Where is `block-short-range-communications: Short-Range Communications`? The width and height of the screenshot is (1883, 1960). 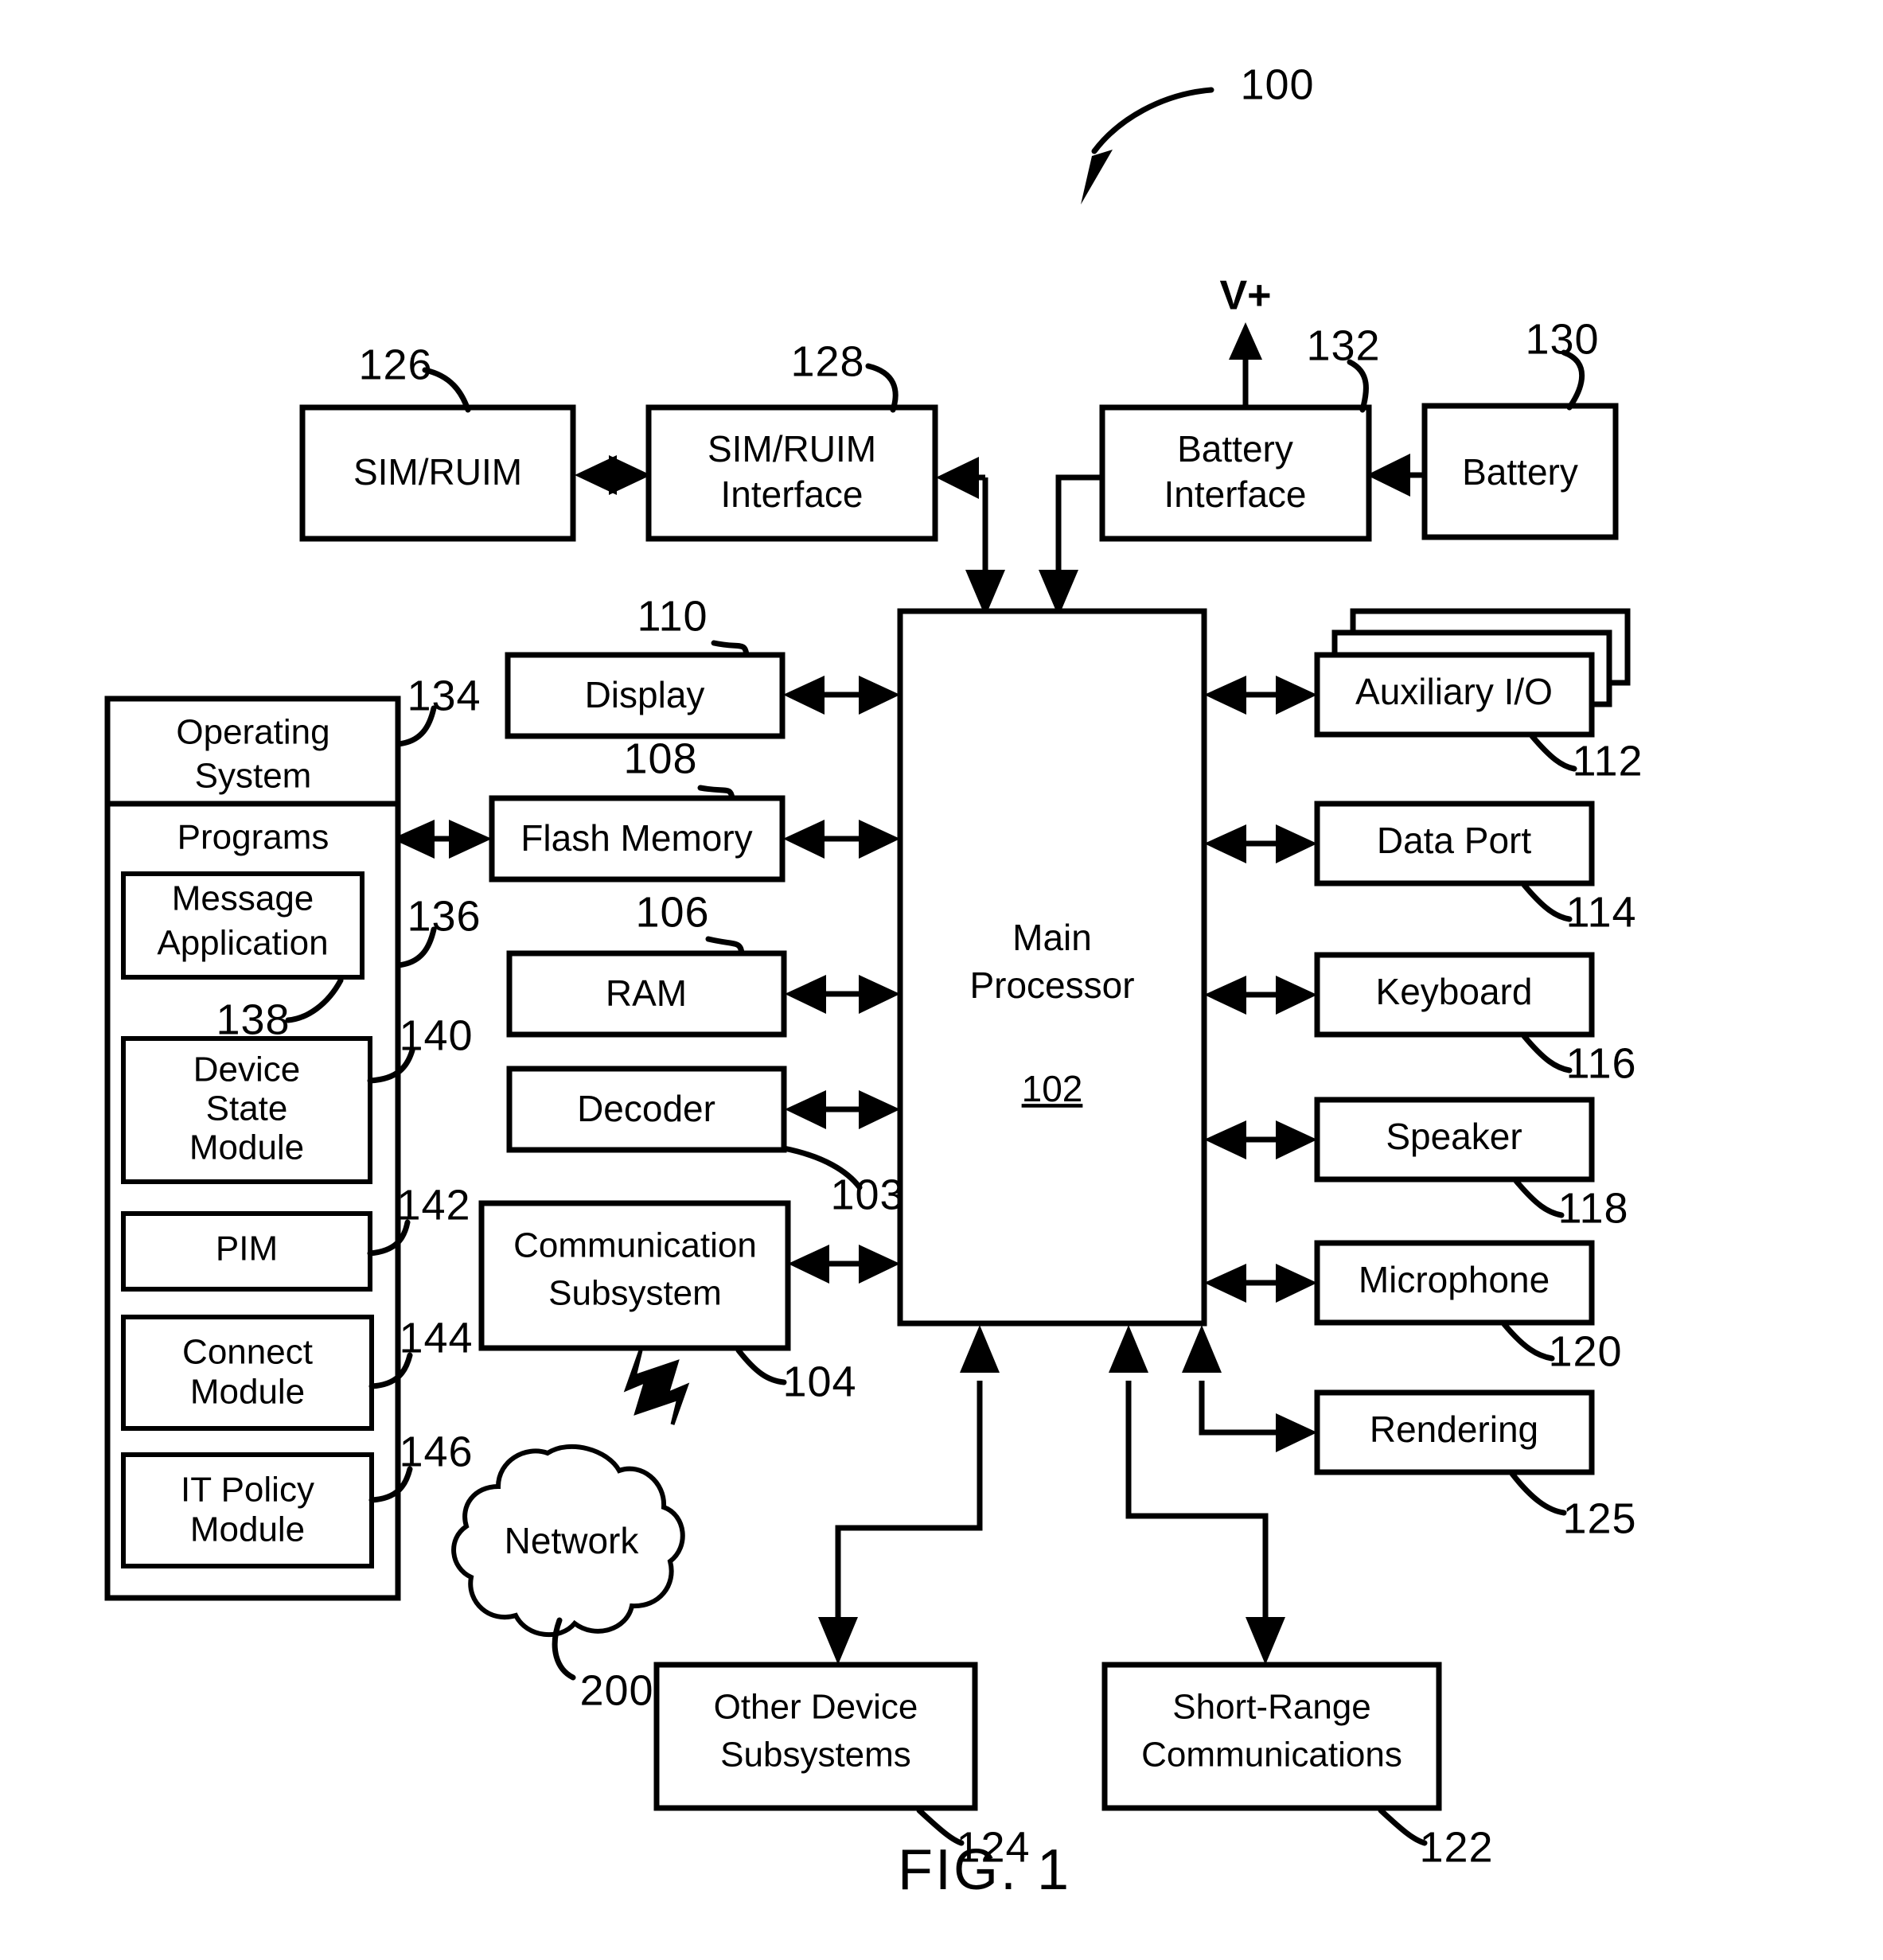 block-short-range-communications: Short-Range Communications is located at coordinates (1271, 1736).